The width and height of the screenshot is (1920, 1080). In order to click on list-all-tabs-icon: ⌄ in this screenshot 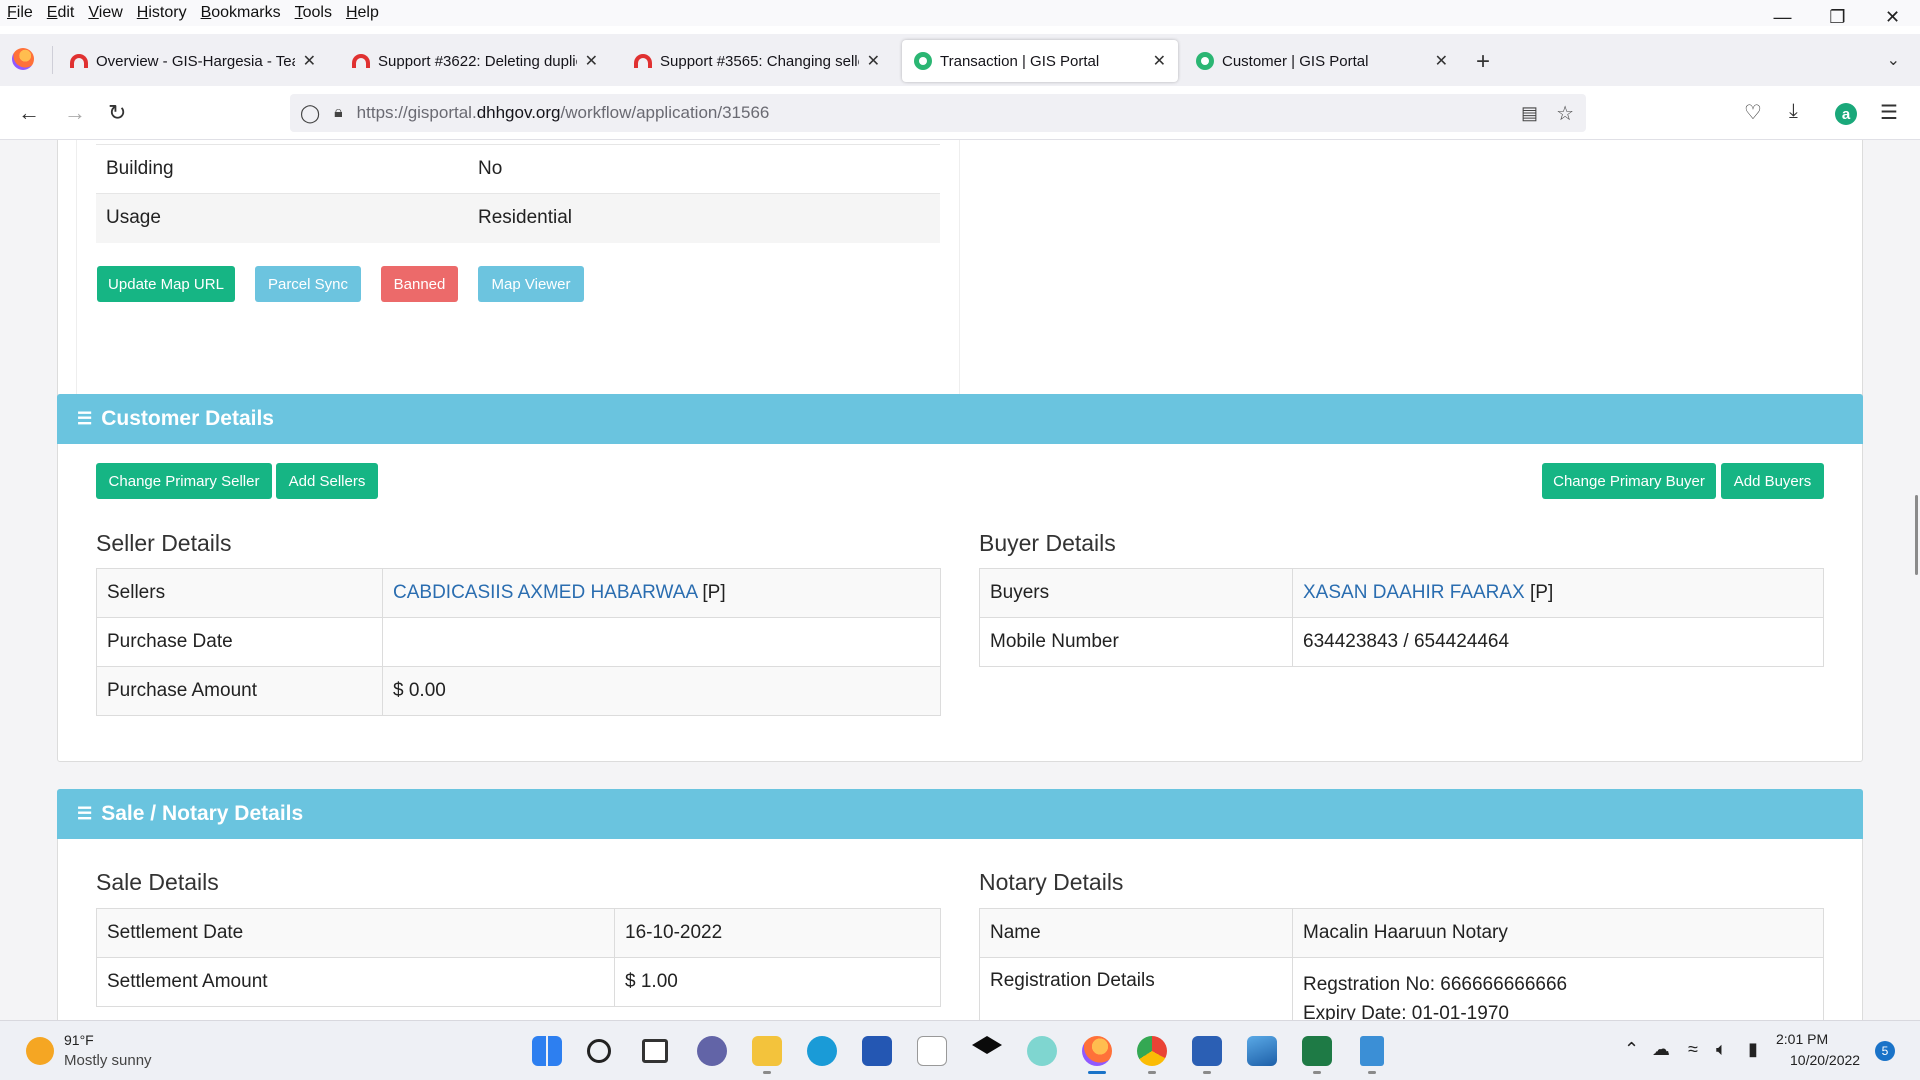, I will do `click(1893, 60)`.